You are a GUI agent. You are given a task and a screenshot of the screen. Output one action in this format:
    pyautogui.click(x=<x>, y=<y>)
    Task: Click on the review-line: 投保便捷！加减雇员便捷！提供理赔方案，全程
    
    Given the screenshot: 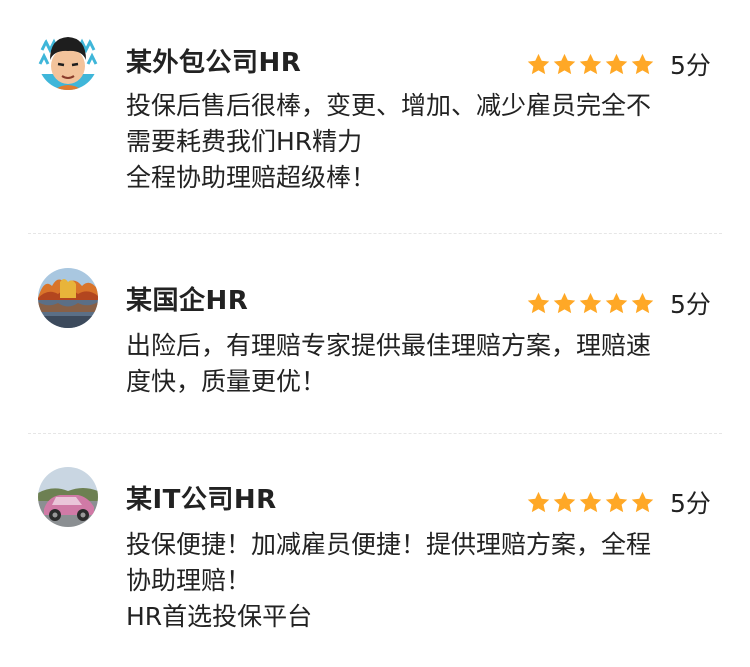 What is the action you would take?
    pyautogui.click(x=389, y=544)
    